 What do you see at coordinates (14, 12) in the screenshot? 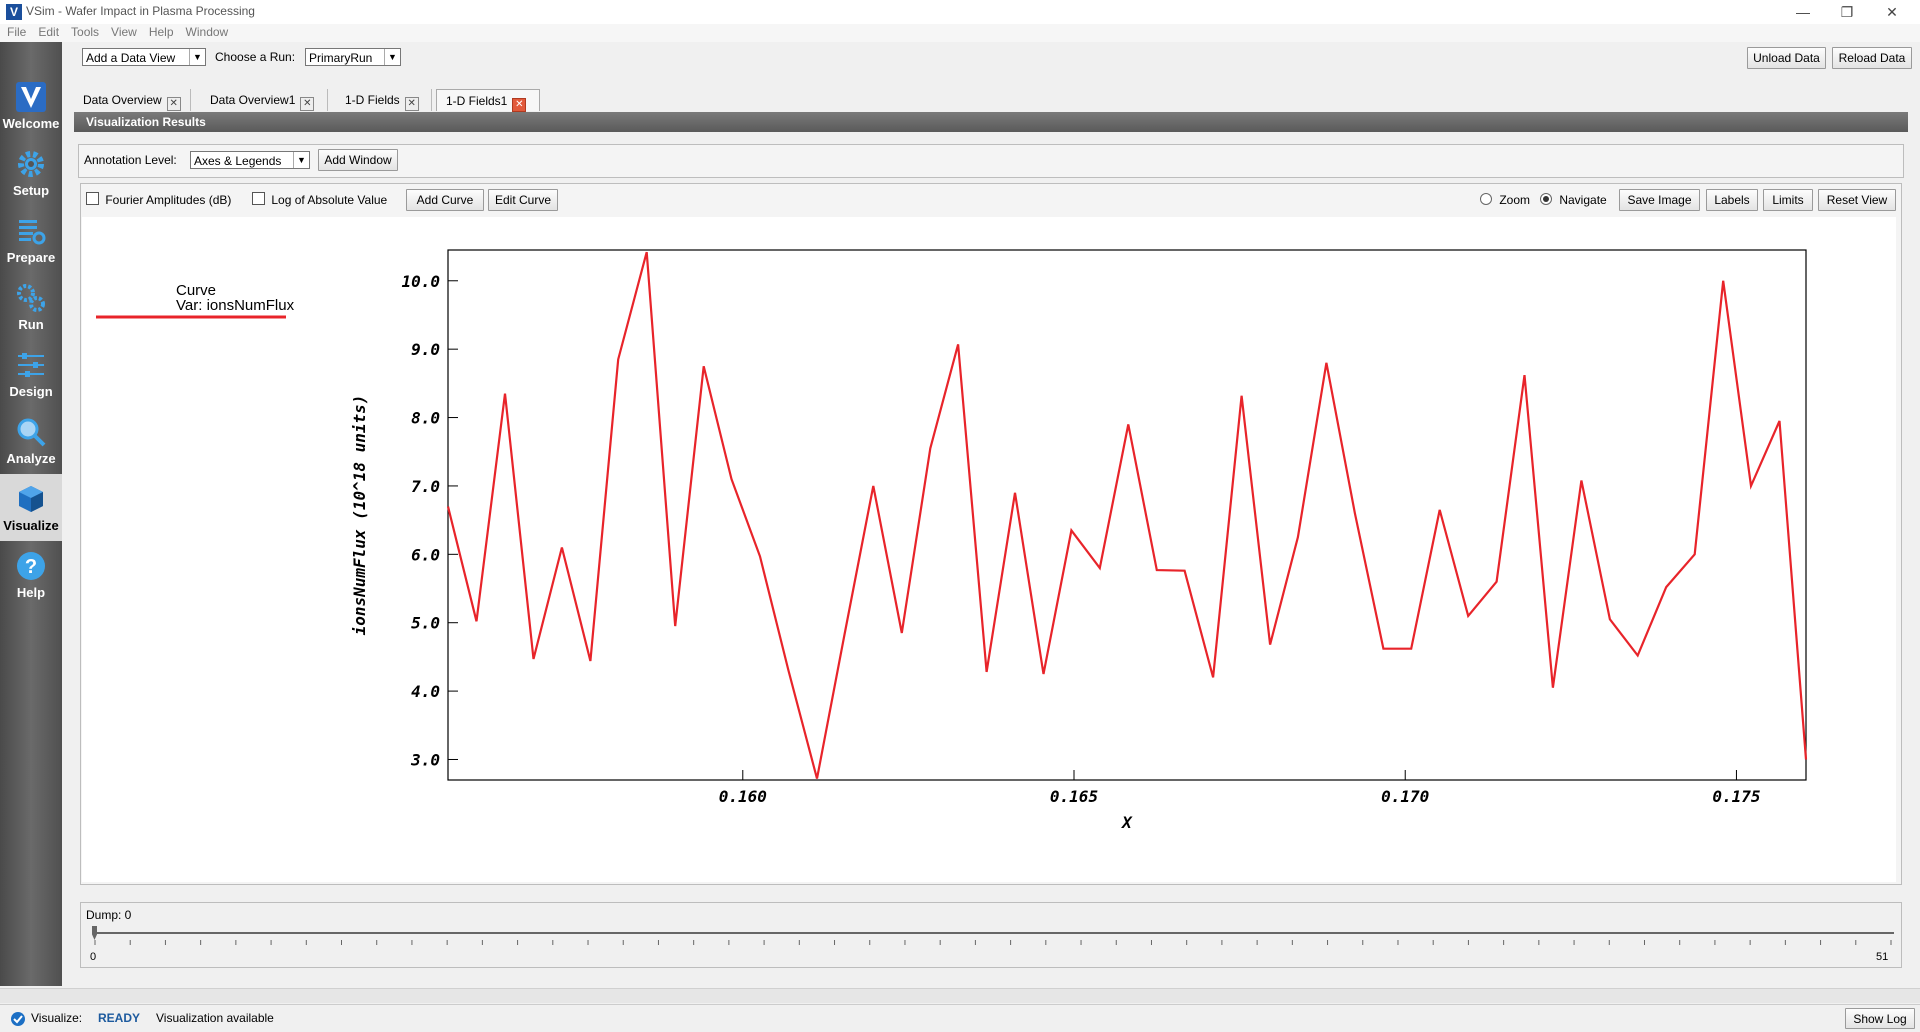
I see `app-logo-icon: V` at bounding box center [14, 12].